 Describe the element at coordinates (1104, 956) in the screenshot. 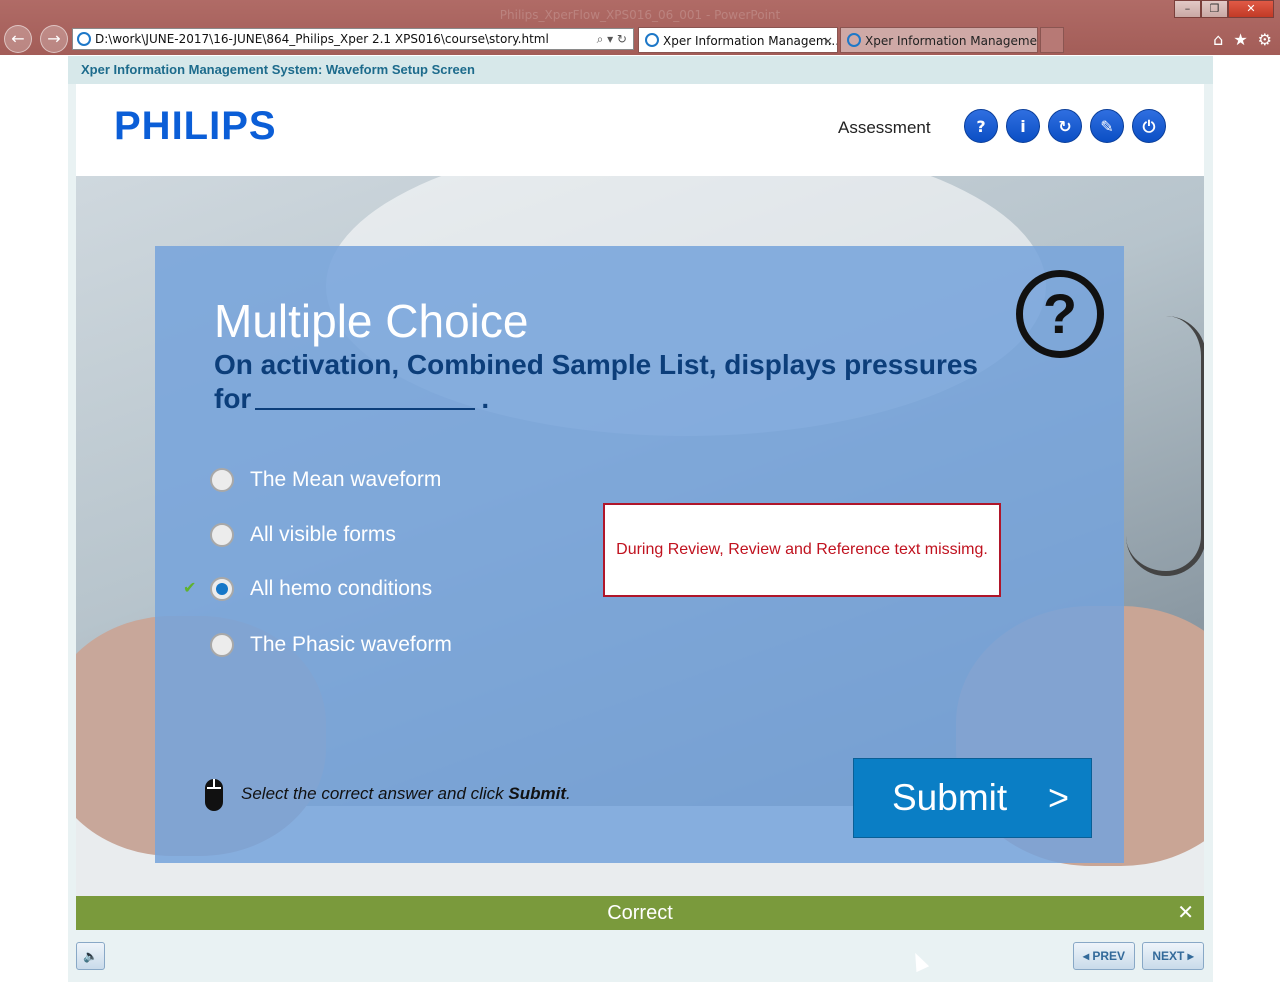

I see `prev-button: ◂ PREV` at that location.